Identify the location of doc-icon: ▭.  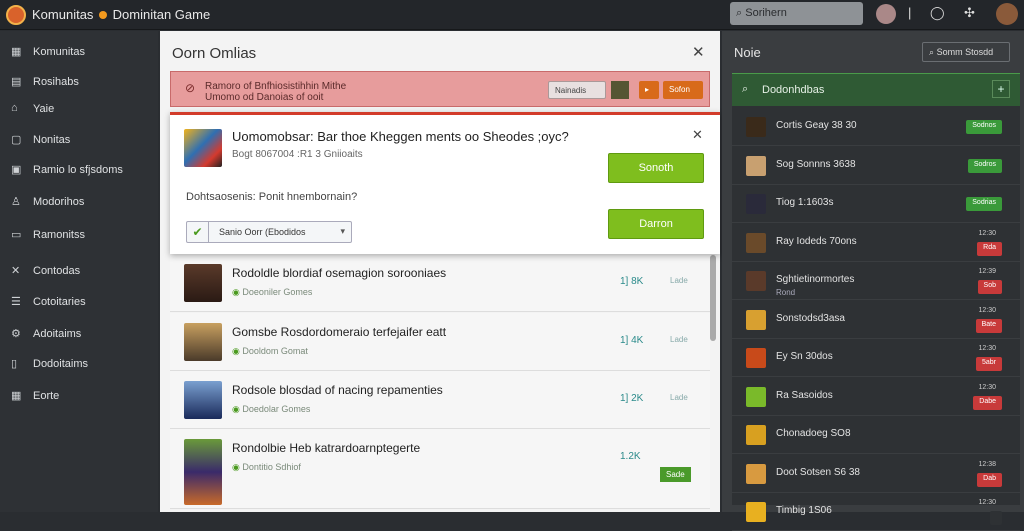
(16, 235).